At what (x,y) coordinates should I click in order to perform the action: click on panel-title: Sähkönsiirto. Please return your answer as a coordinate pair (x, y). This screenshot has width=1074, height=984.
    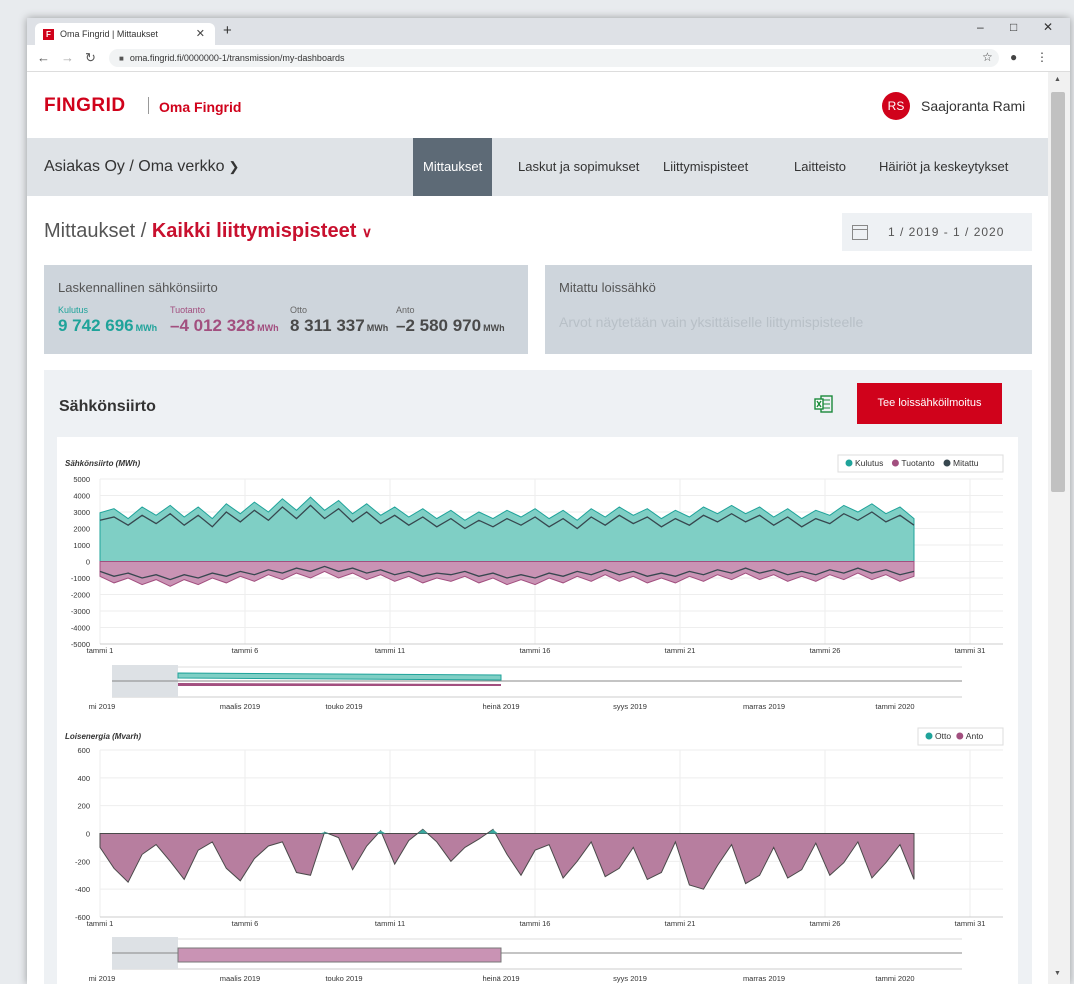
    Looking at the image, I should click on (107, 406).